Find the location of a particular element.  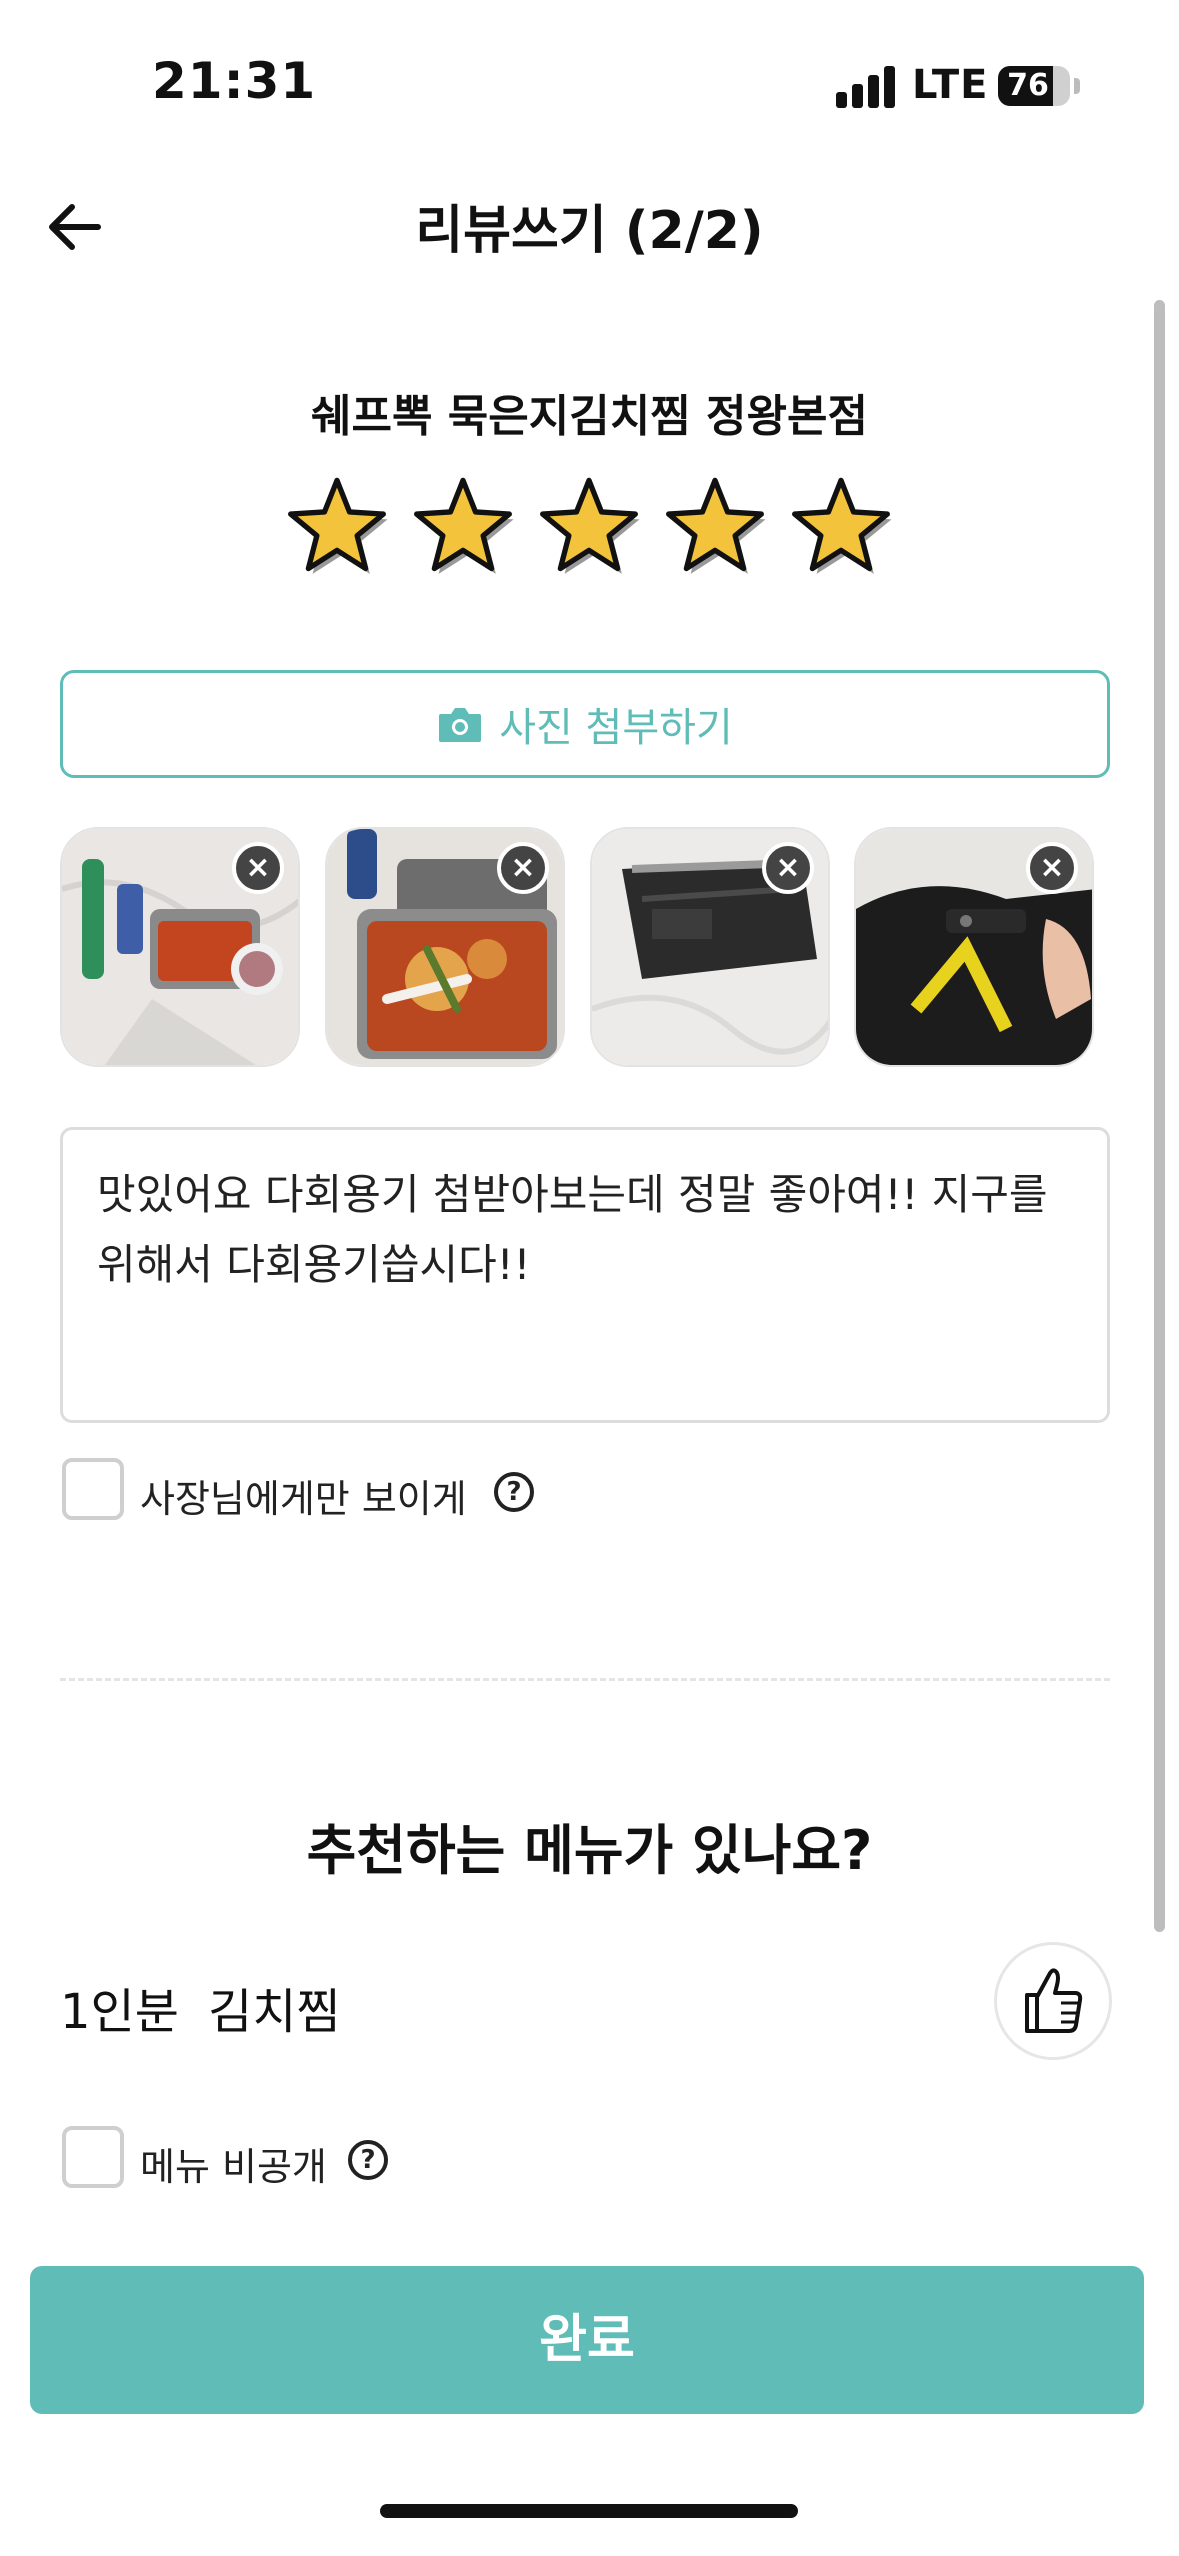

menu-private-checkbox is located at coordinates (93, 2157).